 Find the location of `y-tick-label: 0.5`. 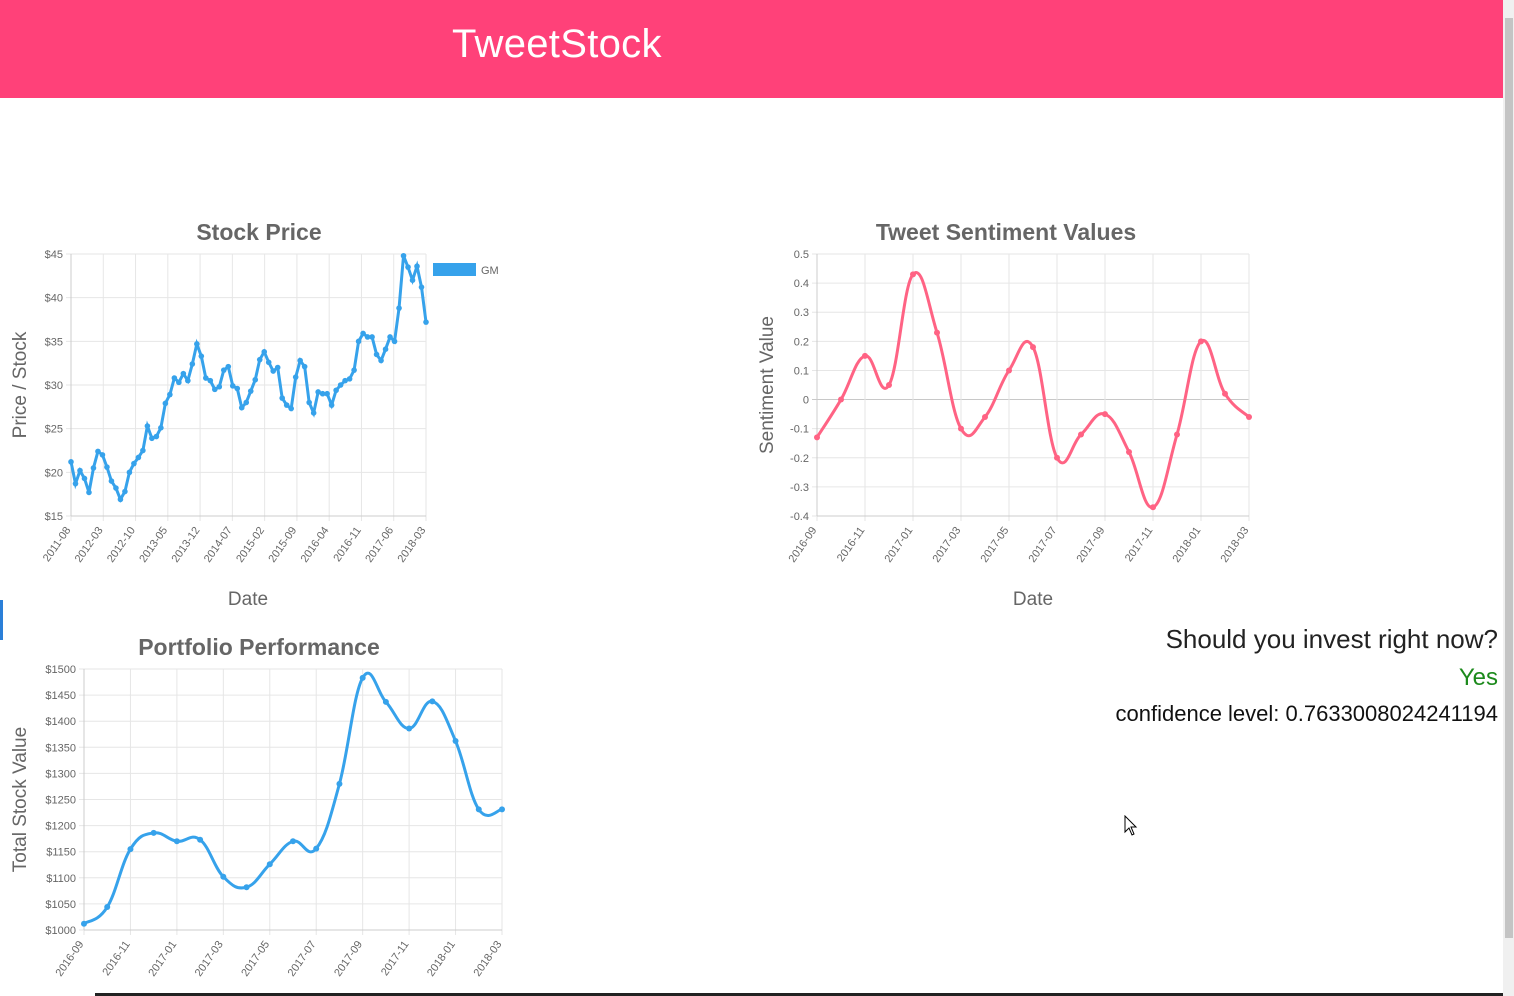

y-tick-label: 0.5 is located at coordinates (801, 255).